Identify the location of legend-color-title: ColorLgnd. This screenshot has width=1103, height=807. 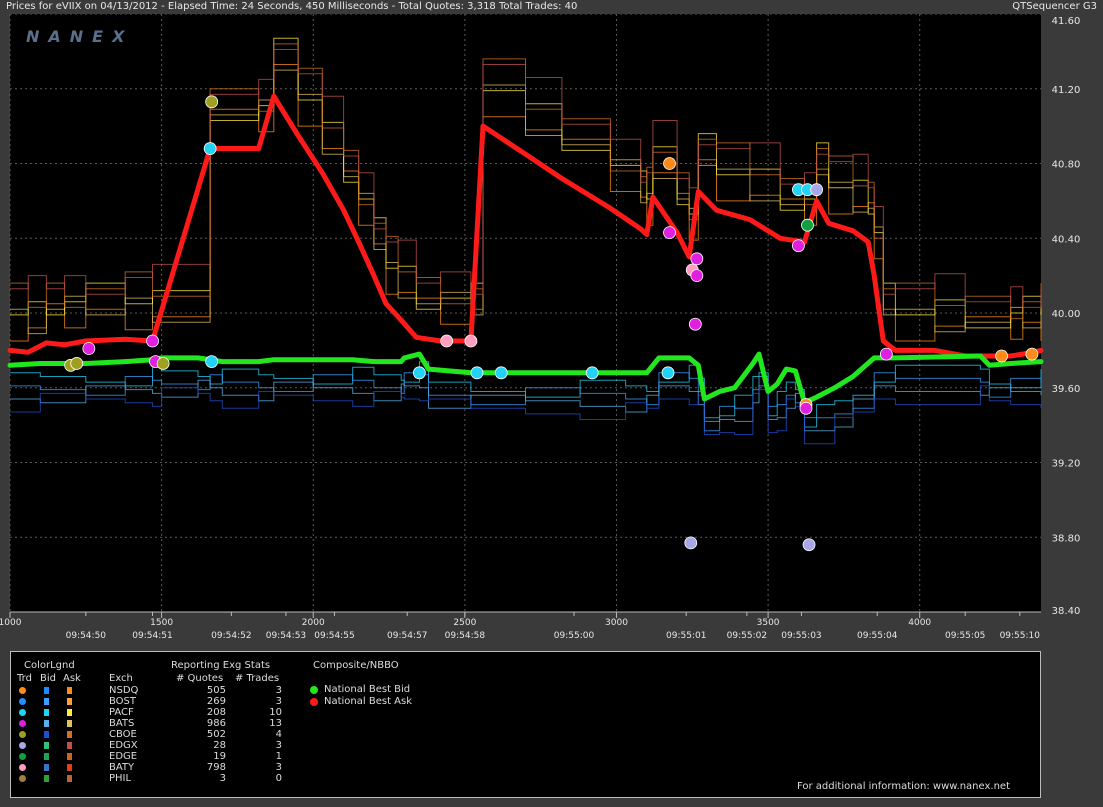
(49, 665).